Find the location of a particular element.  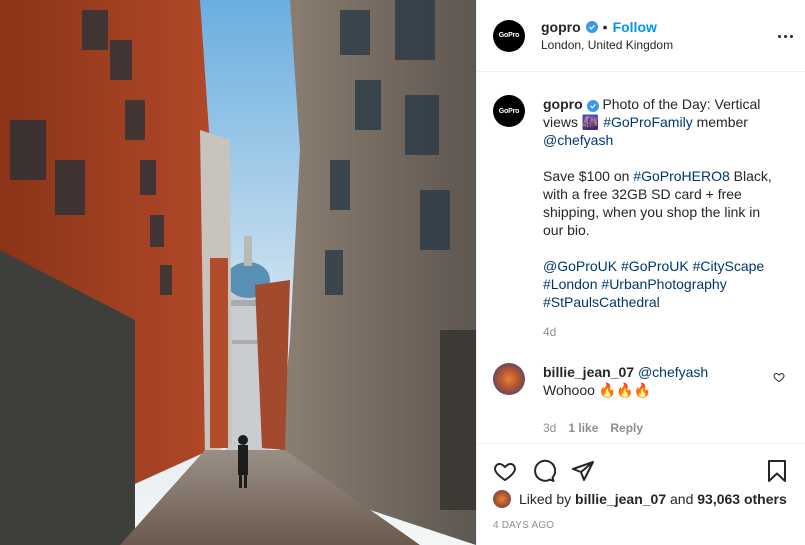

hashtag-link: #GoProUK is located at coordinates (655, 266).